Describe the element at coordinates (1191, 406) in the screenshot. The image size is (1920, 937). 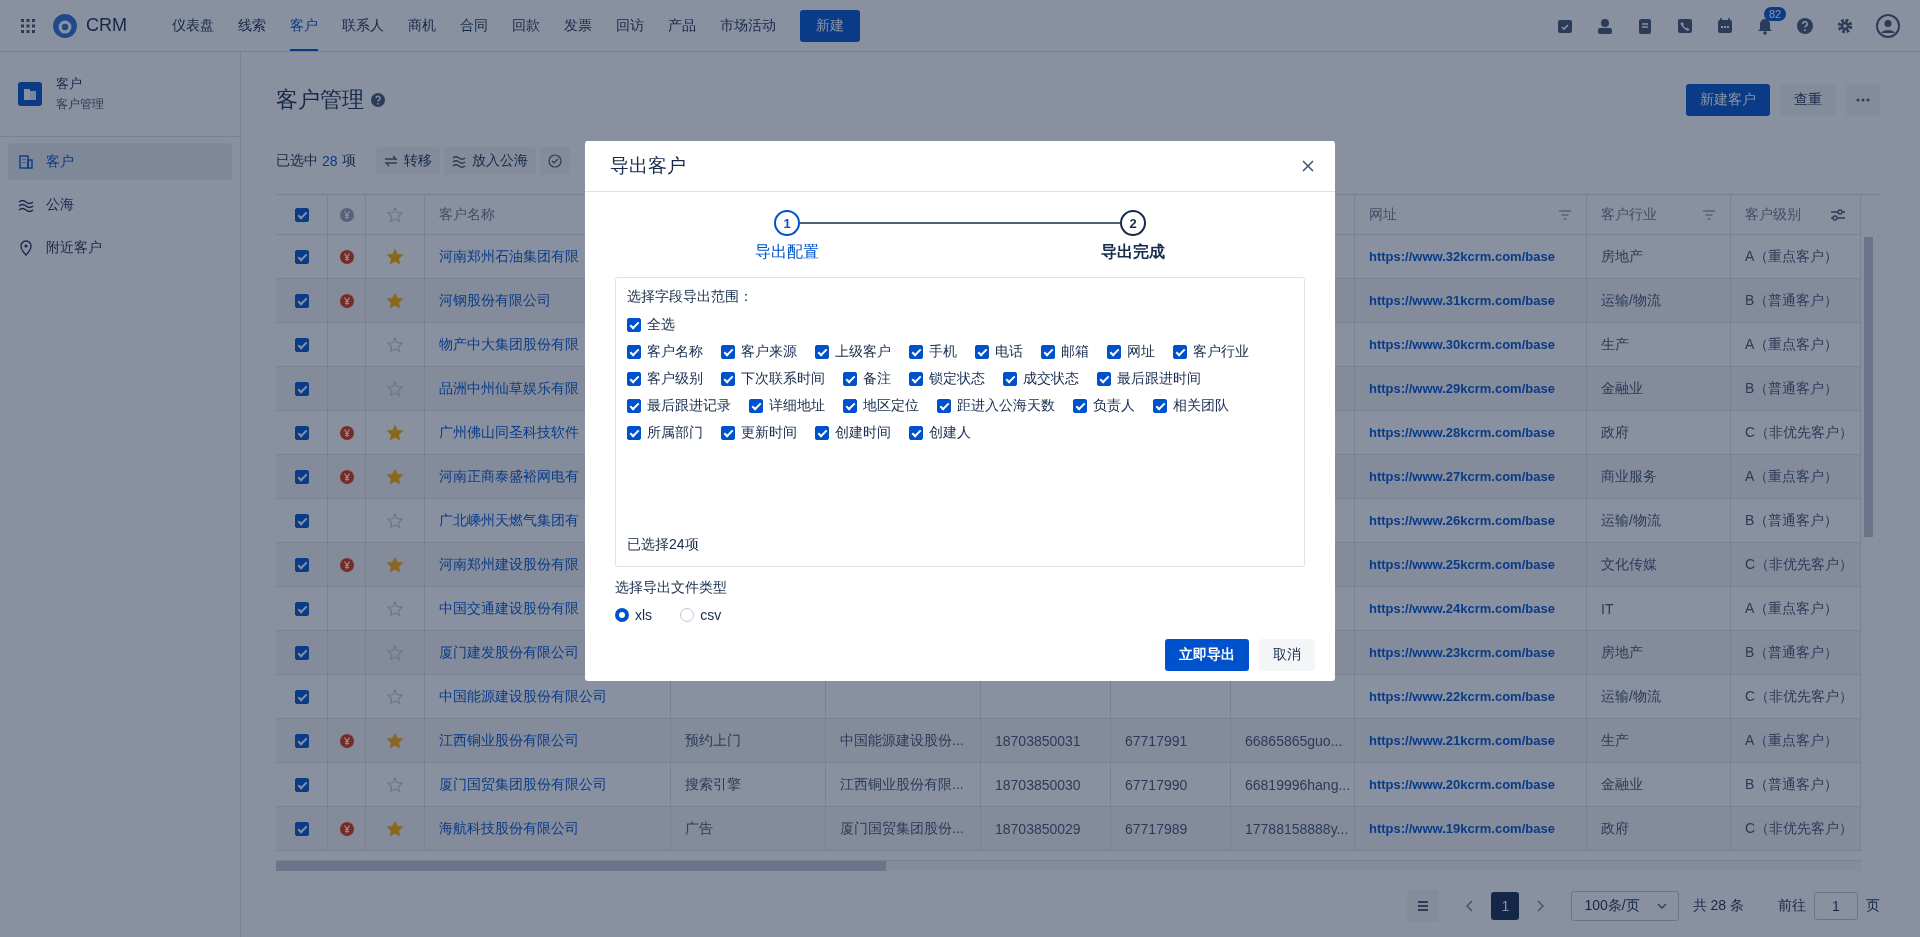
I see `field-checkbox: 相关团队` at that location.